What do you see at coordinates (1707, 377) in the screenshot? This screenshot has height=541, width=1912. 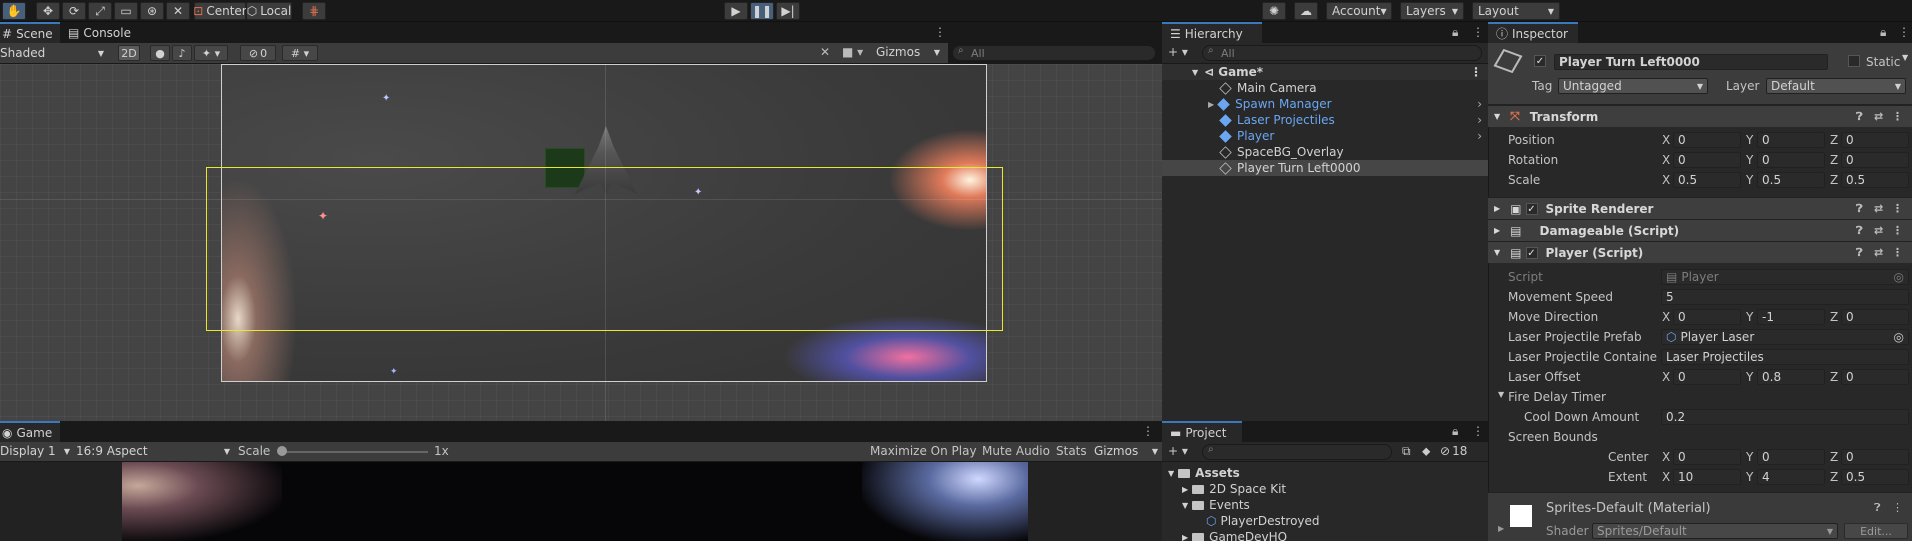 I see `laser-offset-x-input: 0` at bounding box center [1707, 377].